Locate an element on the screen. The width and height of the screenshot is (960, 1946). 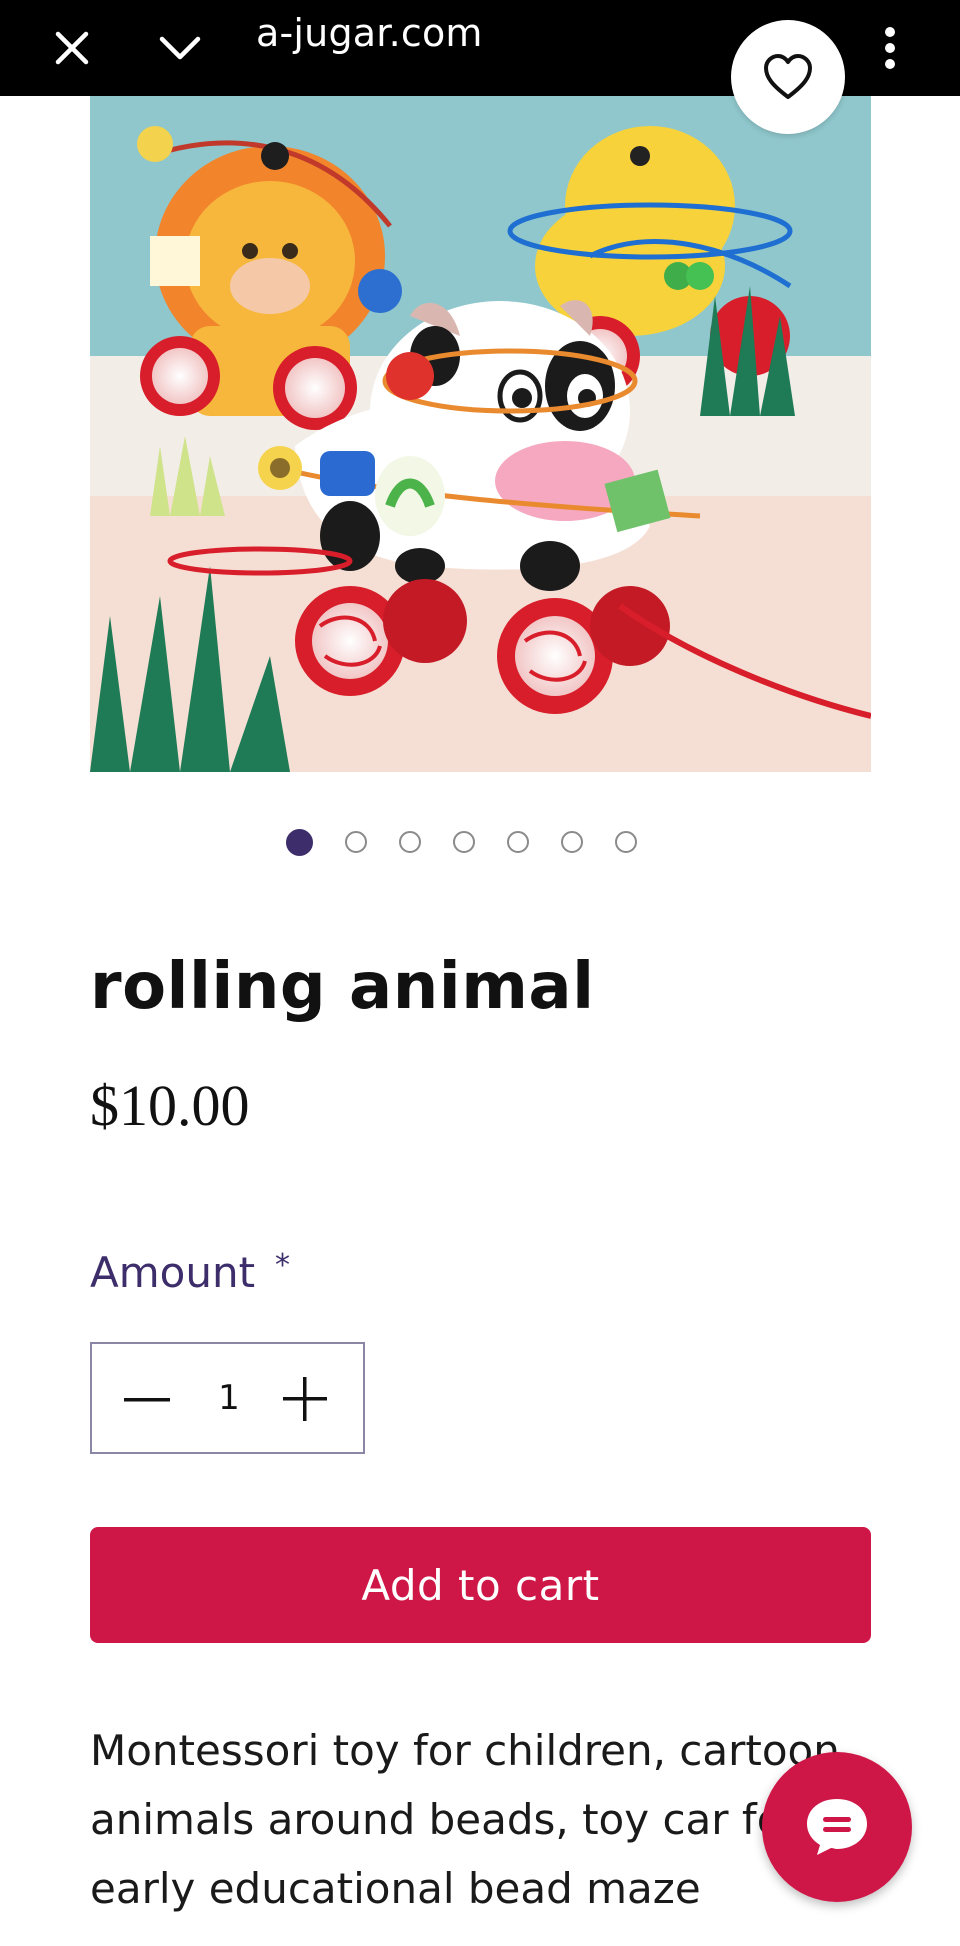
heart-icon is located at coordinates (788, 76).